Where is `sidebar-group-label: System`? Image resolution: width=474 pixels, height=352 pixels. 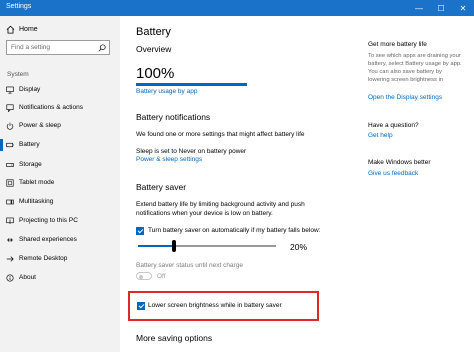 sidebar-group-label: System is located at coordinates (18, 74).